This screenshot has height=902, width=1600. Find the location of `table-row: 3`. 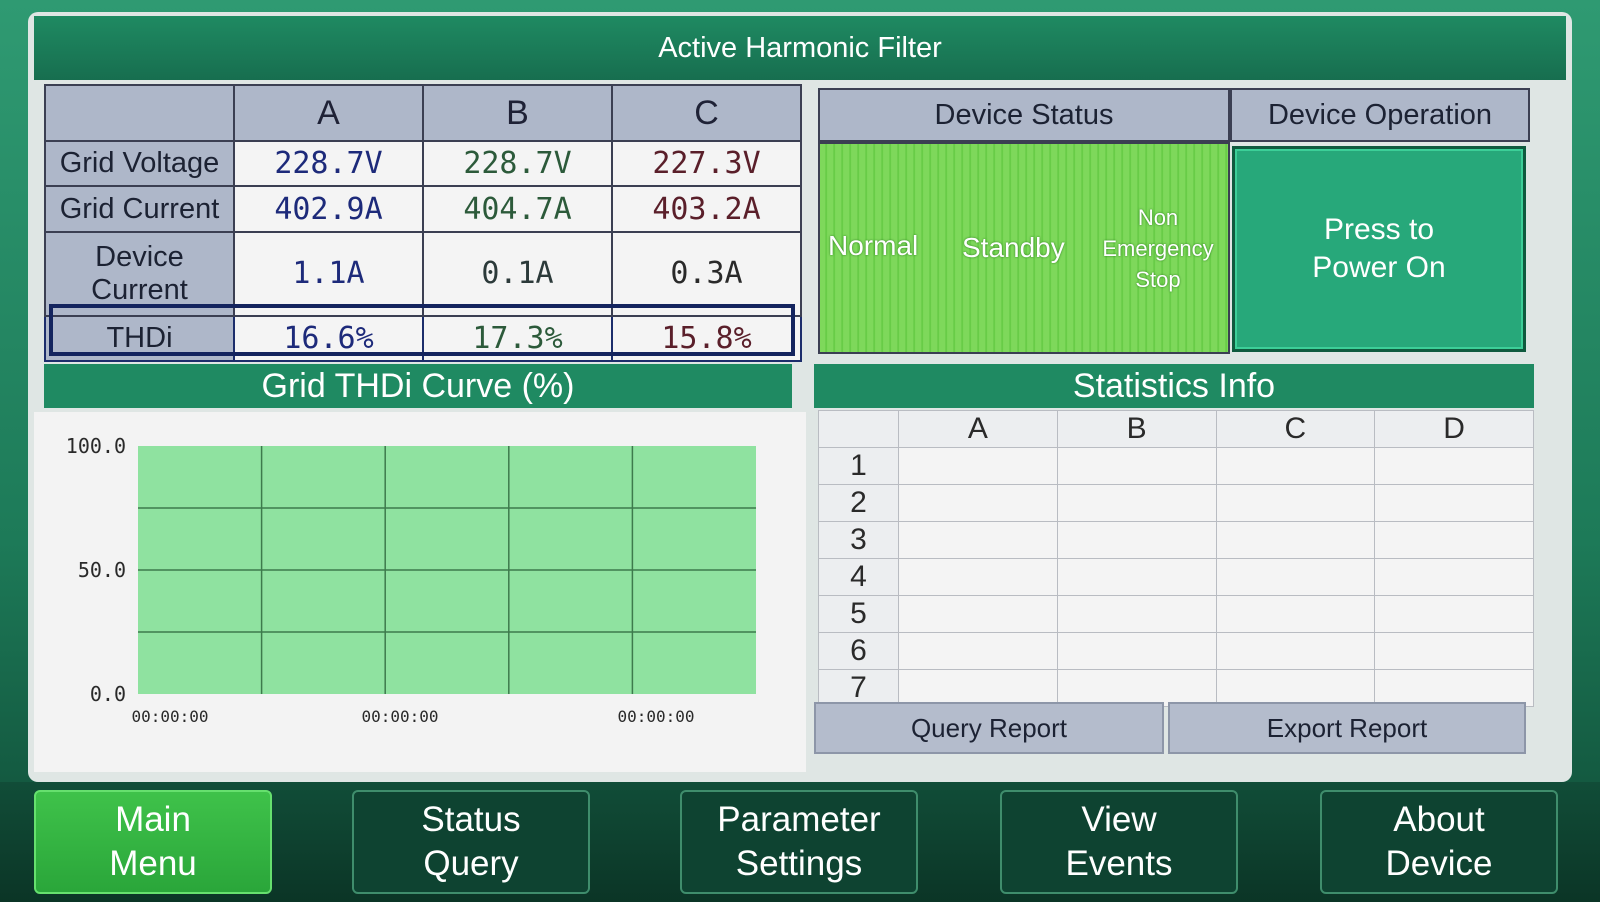

table-row: 3 is located at coordinates (1176, 540).